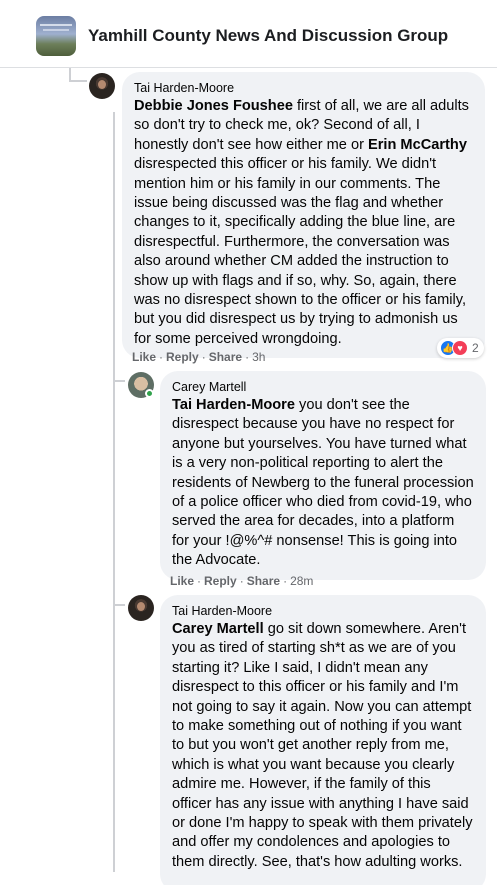 This screenshot has width=497, height=885. I want to click on mention-link: Debbie Jones Foushee, so click(213, 106).